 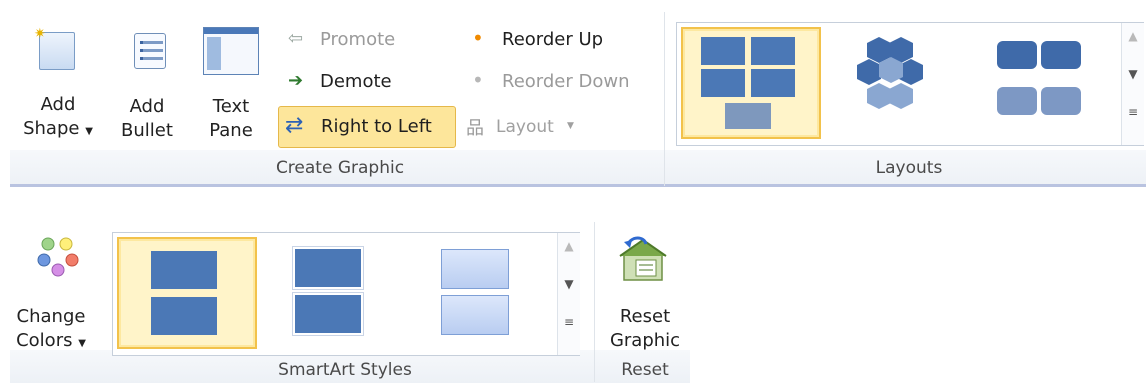 What do you see at coordinates (645, 297) in the screenshot?
I see `reset-graphic-button: Reset Graphic` at bounding box center [645, 297].